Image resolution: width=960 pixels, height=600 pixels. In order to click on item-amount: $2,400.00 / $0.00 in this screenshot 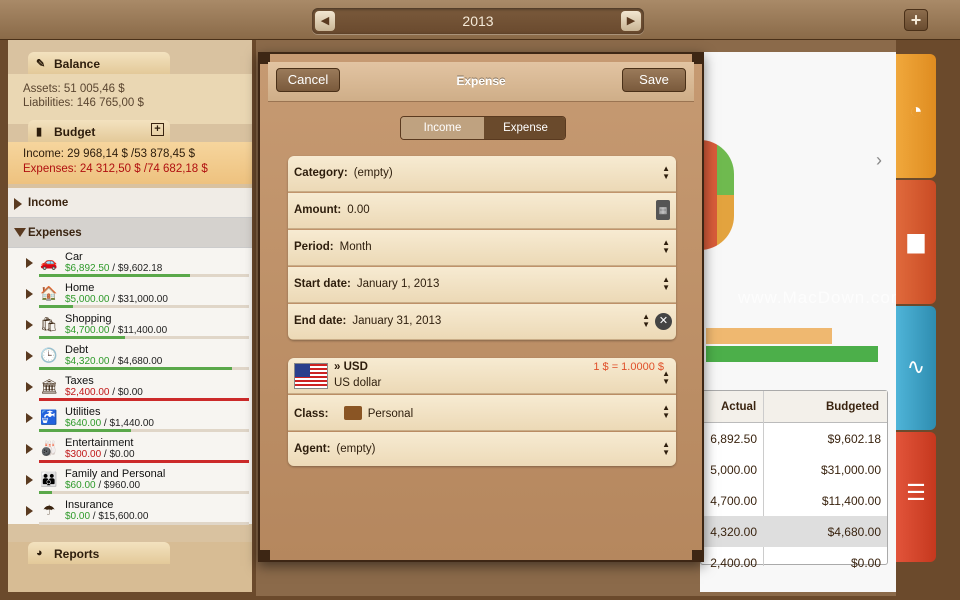, I will do `click(104, 392)`.